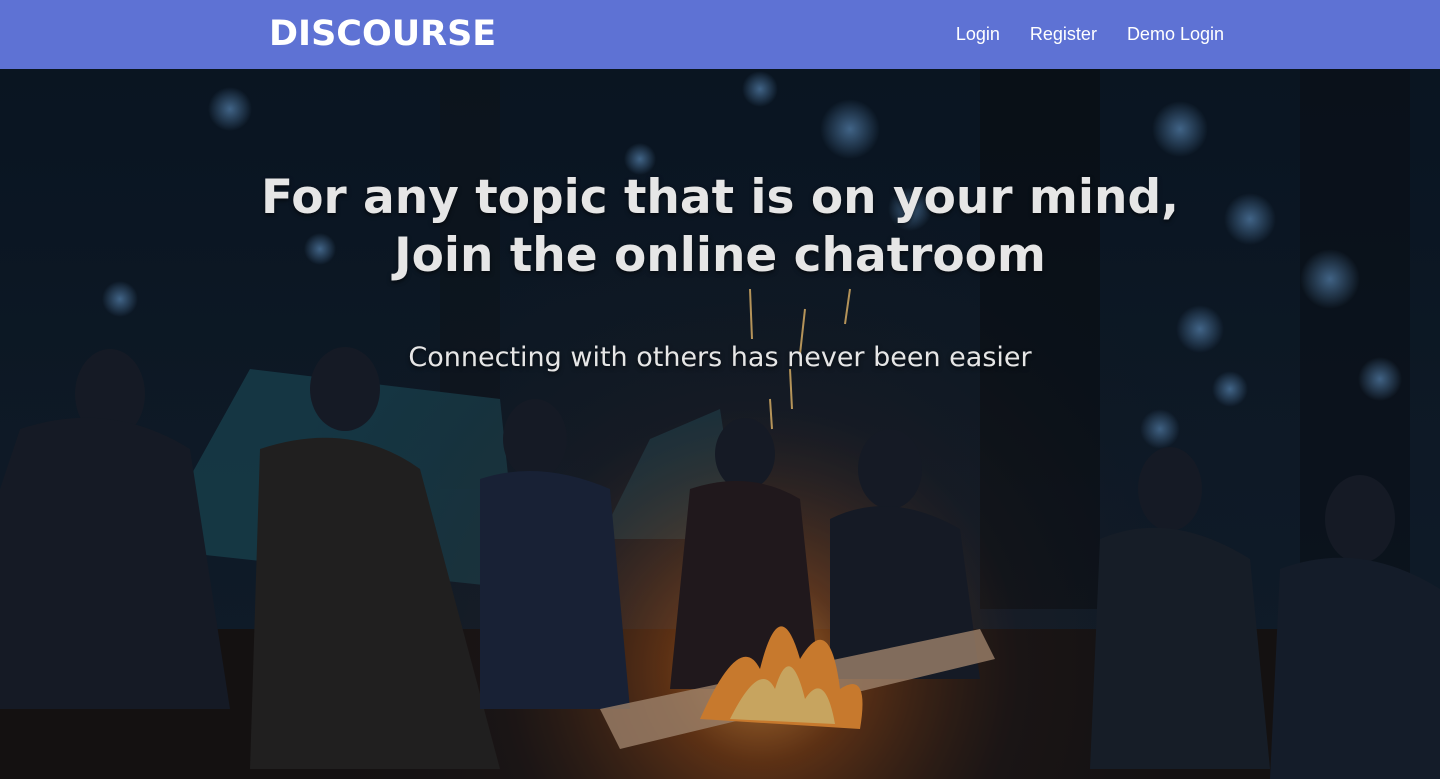 The width and height of the screenshot is (1440, 779). I want to click on top-navbar: DISCOURSE Login Register Demo Login, so click(720, 34).